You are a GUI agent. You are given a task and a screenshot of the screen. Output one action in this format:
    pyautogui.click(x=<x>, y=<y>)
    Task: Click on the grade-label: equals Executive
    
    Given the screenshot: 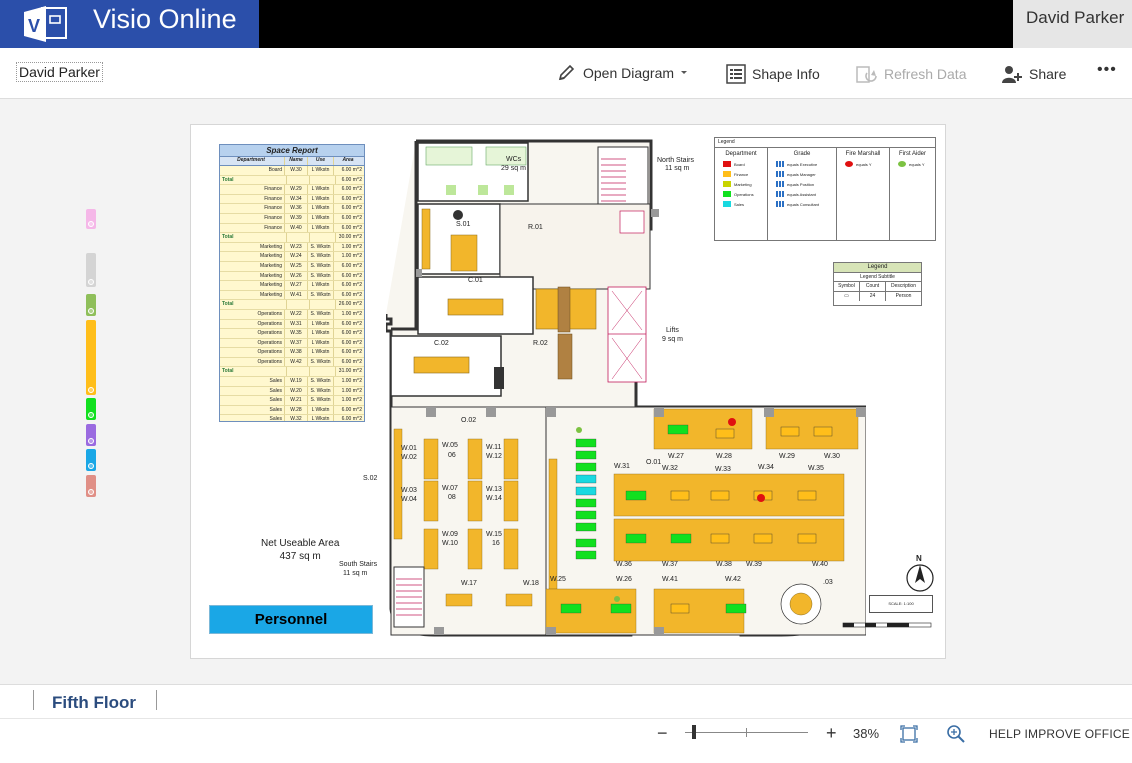 What is the action you would take?
    pyautogui.click(x=802, y=164)
    